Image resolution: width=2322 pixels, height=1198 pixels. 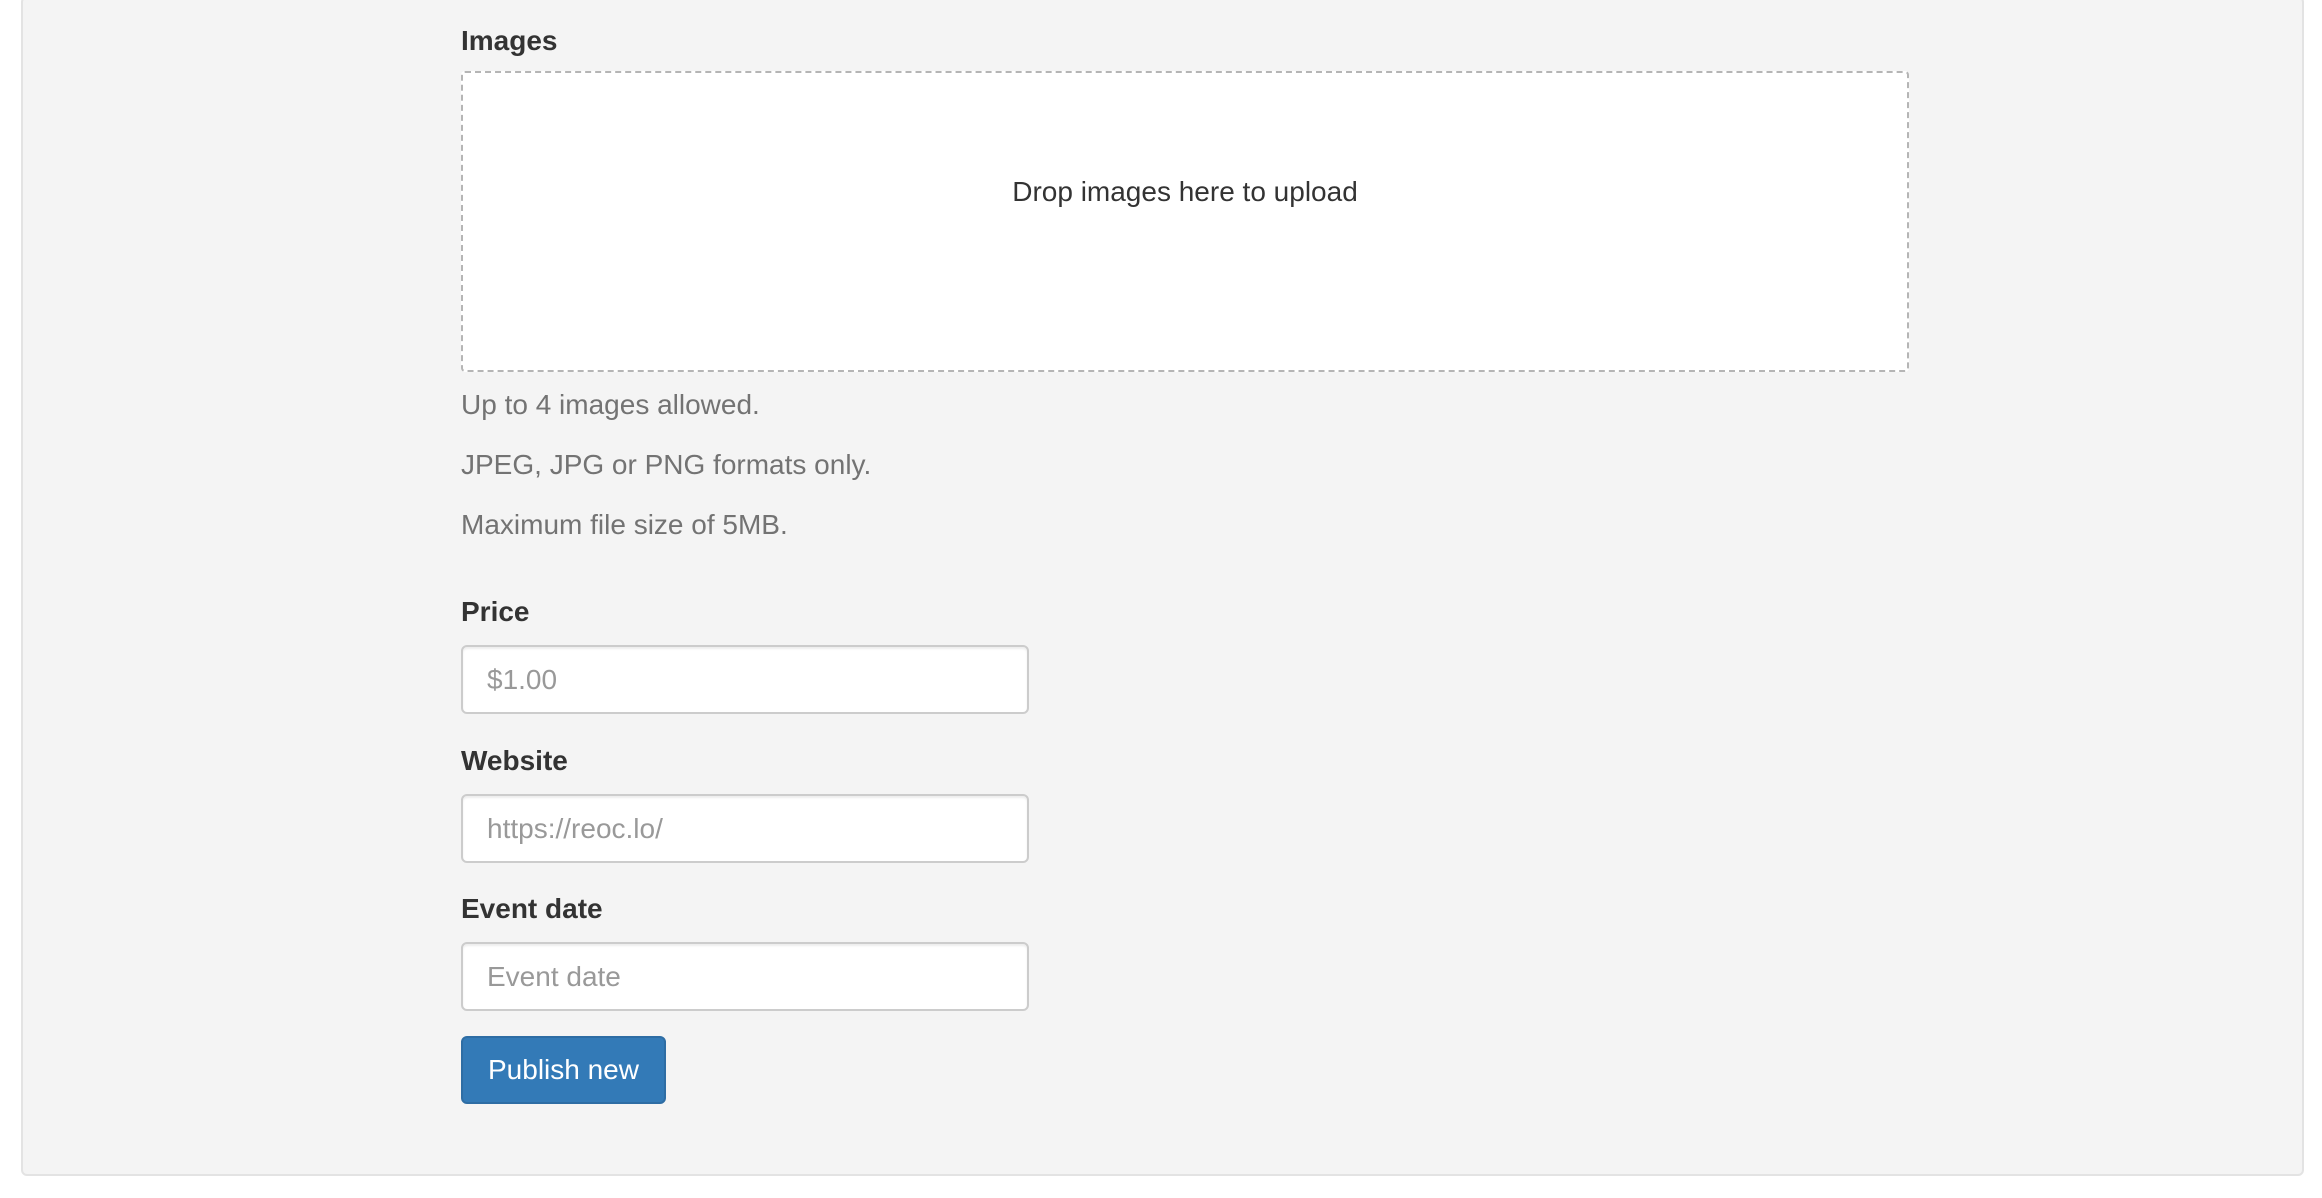 I want to click on publish-button: Publish new, so click(x=563, y=1070).